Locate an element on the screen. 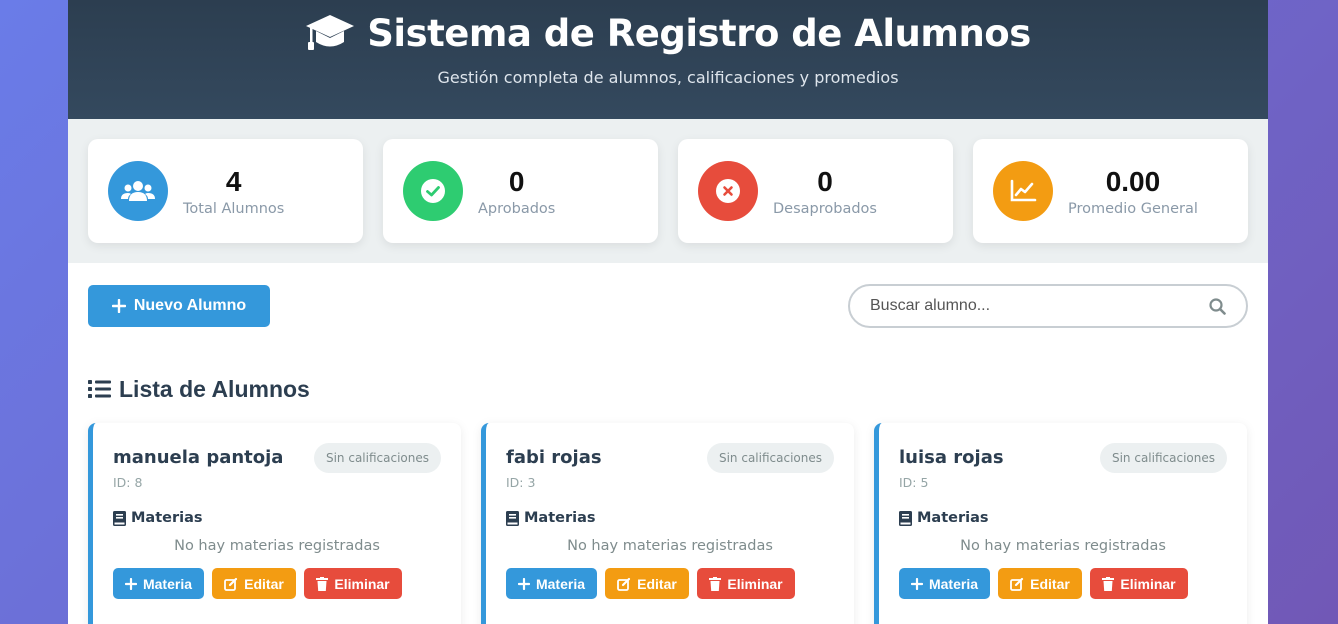 This screenshot has height=624, width=1338. list-icon is located at coordinates (99, 389).